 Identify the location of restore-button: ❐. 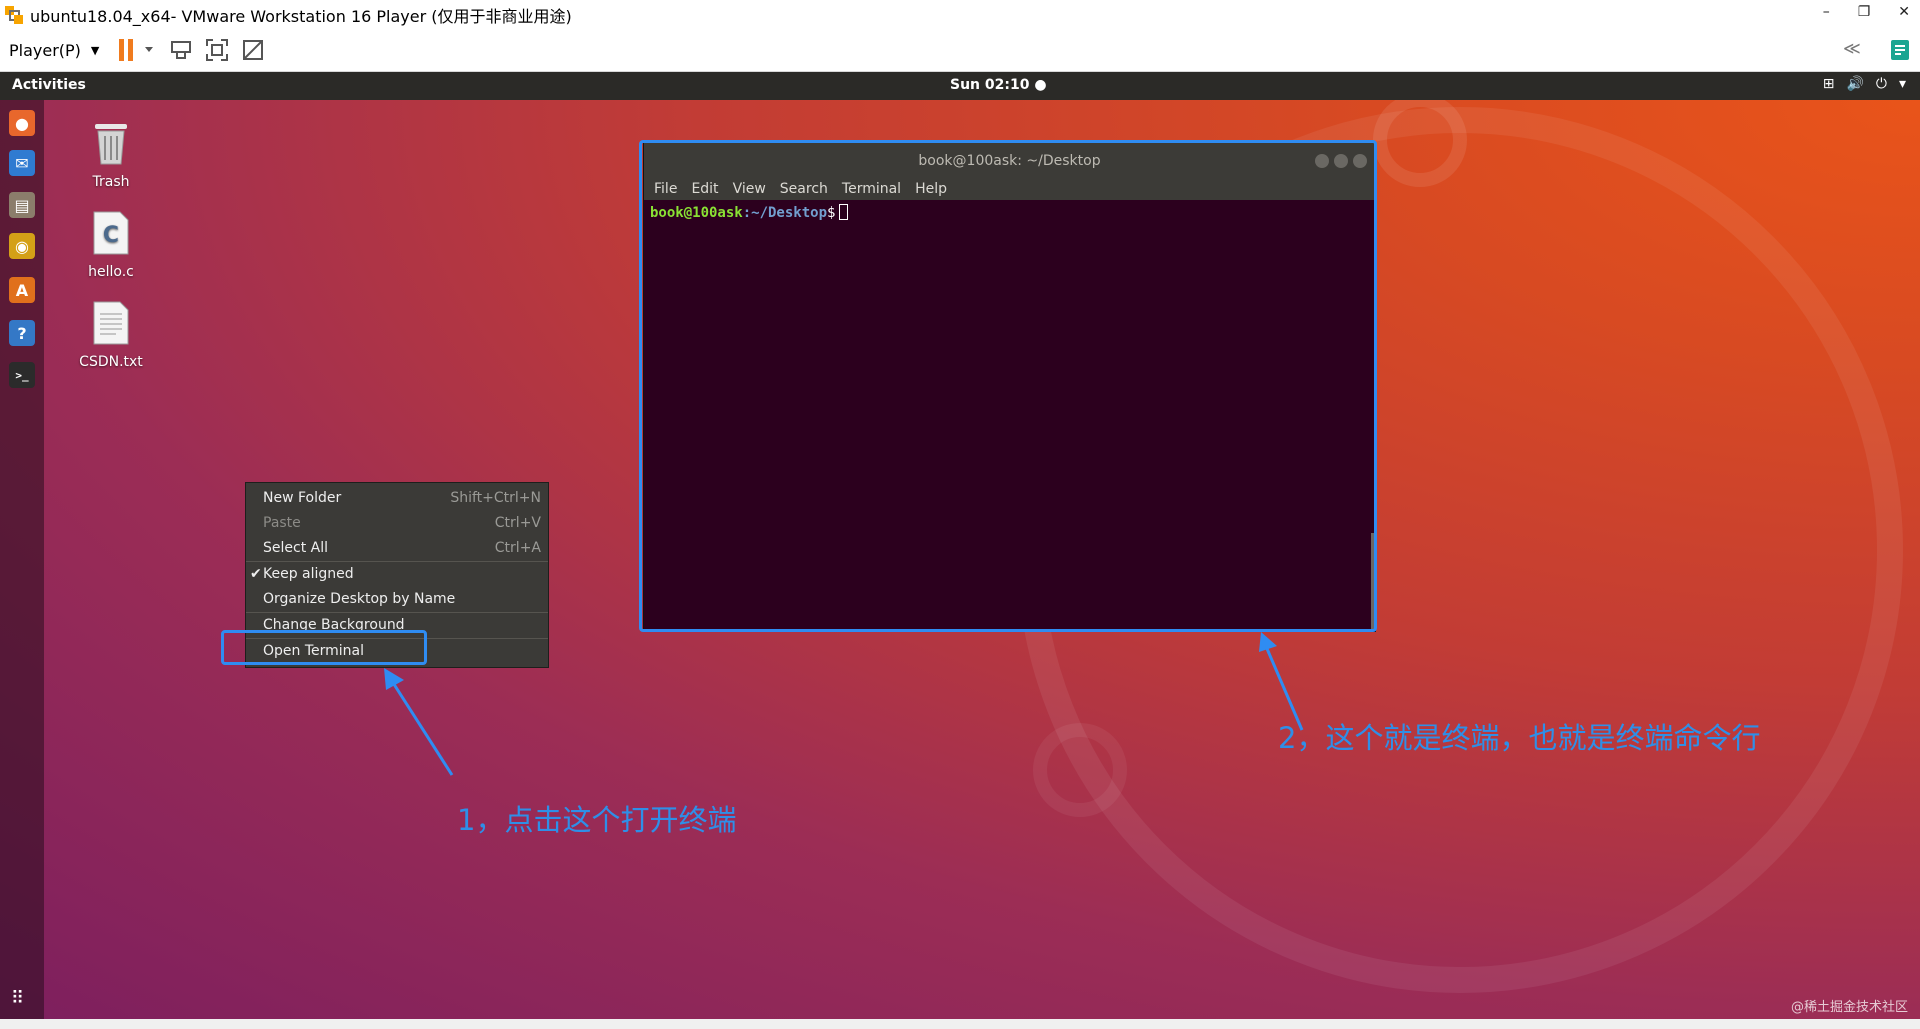
(1864, 12).